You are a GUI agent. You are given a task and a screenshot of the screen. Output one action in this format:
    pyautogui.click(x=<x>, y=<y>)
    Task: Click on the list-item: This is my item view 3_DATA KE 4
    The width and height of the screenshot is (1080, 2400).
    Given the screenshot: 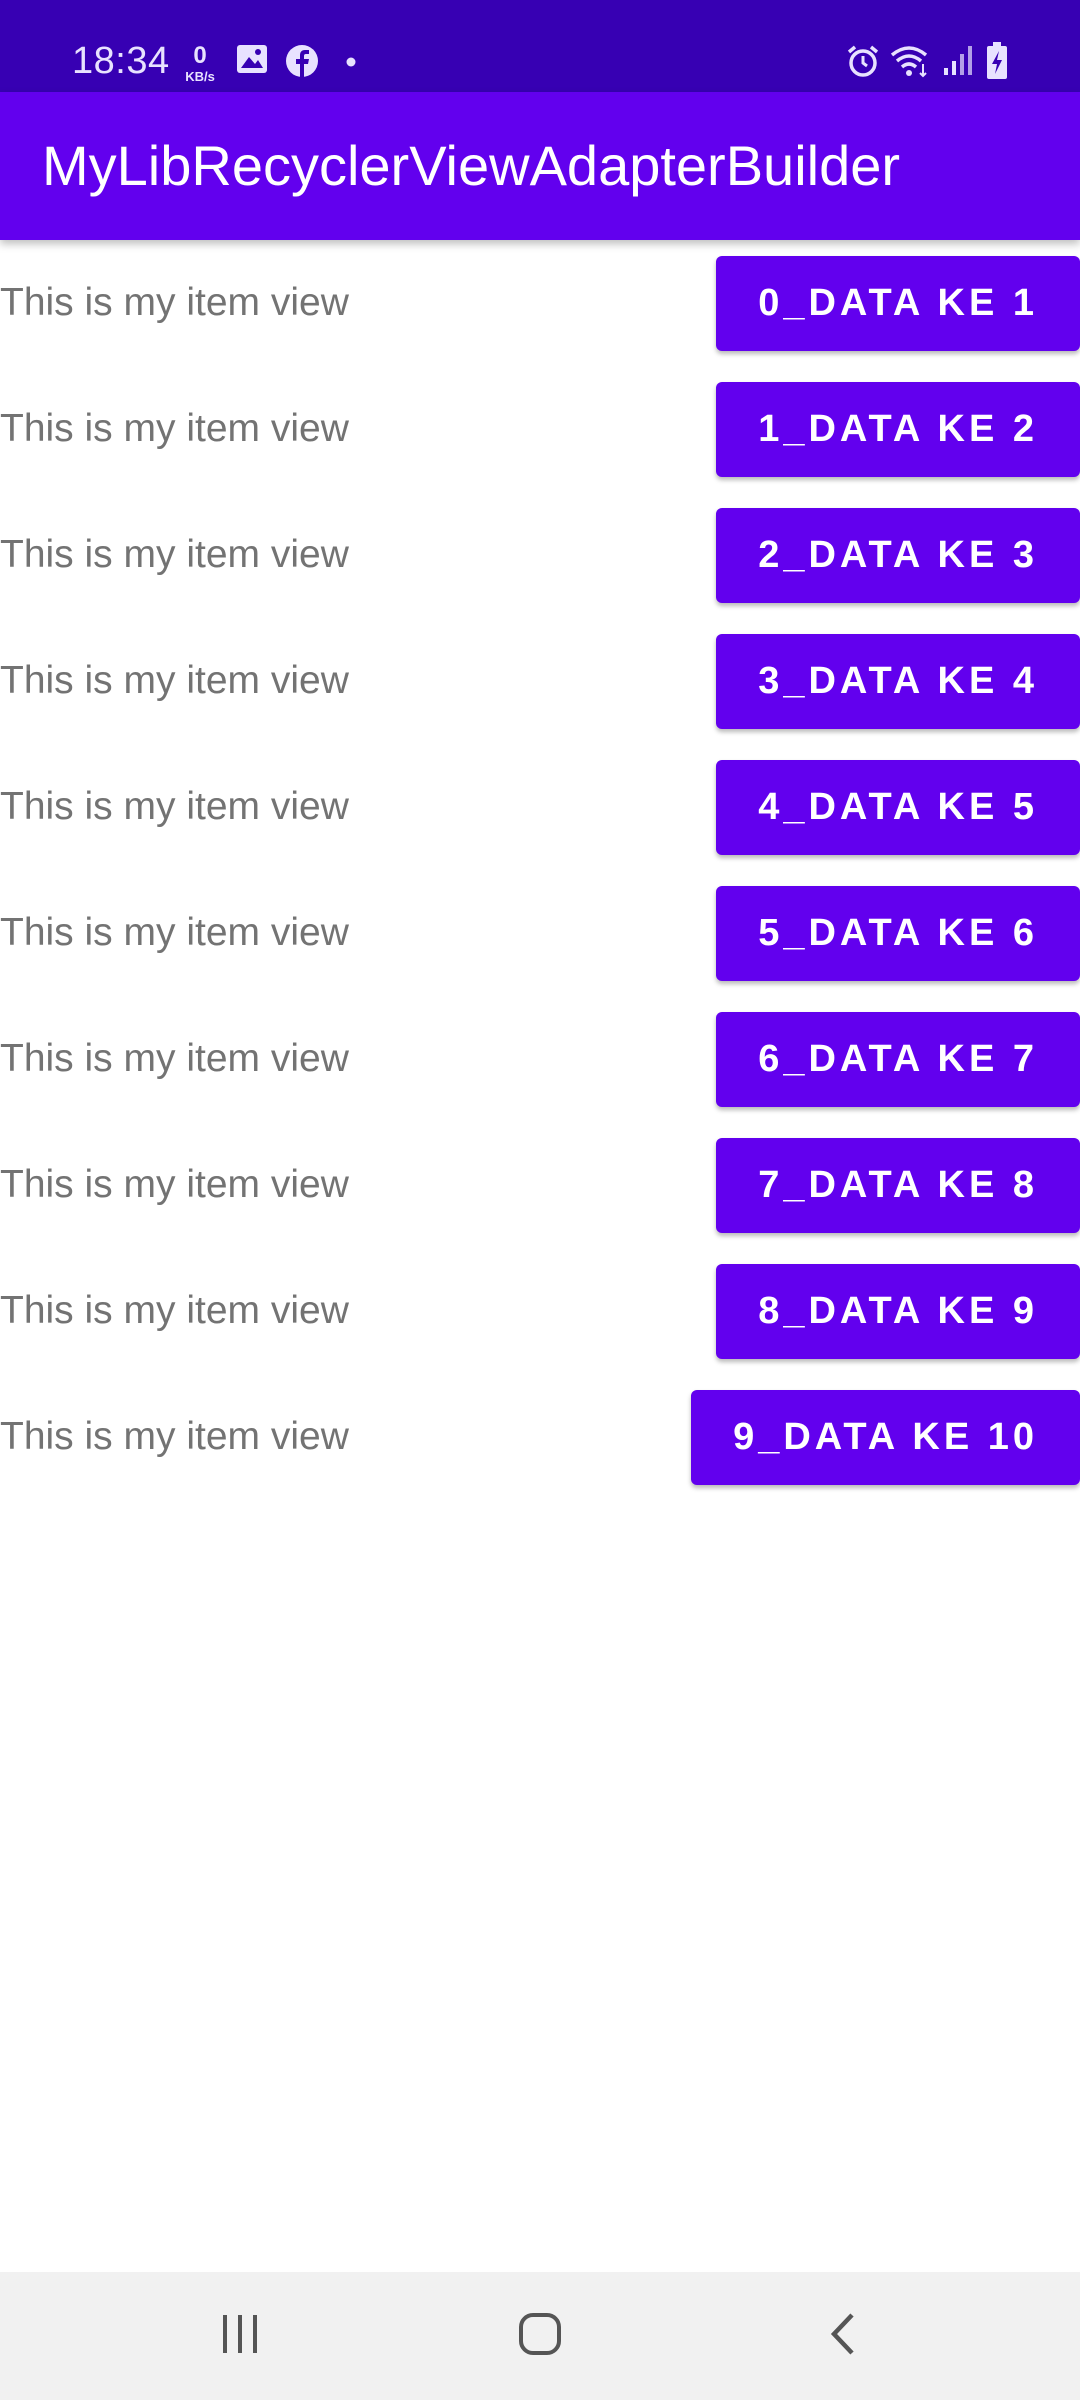 What is the action you would take?
    pyautogui.click(x=540, y=681)
    